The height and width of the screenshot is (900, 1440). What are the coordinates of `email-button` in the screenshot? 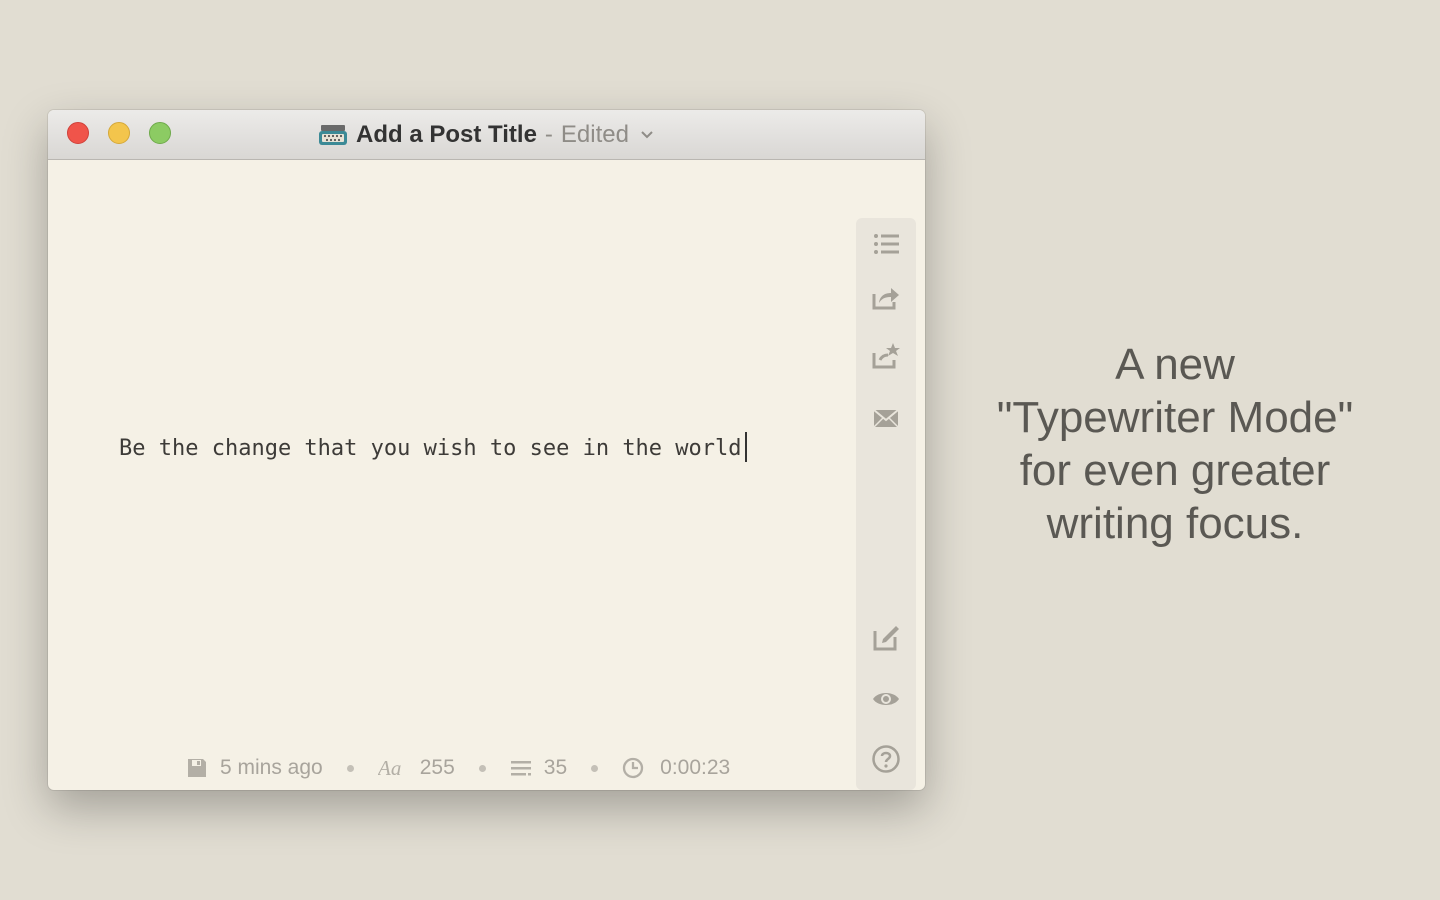 It's located at (886, 418).